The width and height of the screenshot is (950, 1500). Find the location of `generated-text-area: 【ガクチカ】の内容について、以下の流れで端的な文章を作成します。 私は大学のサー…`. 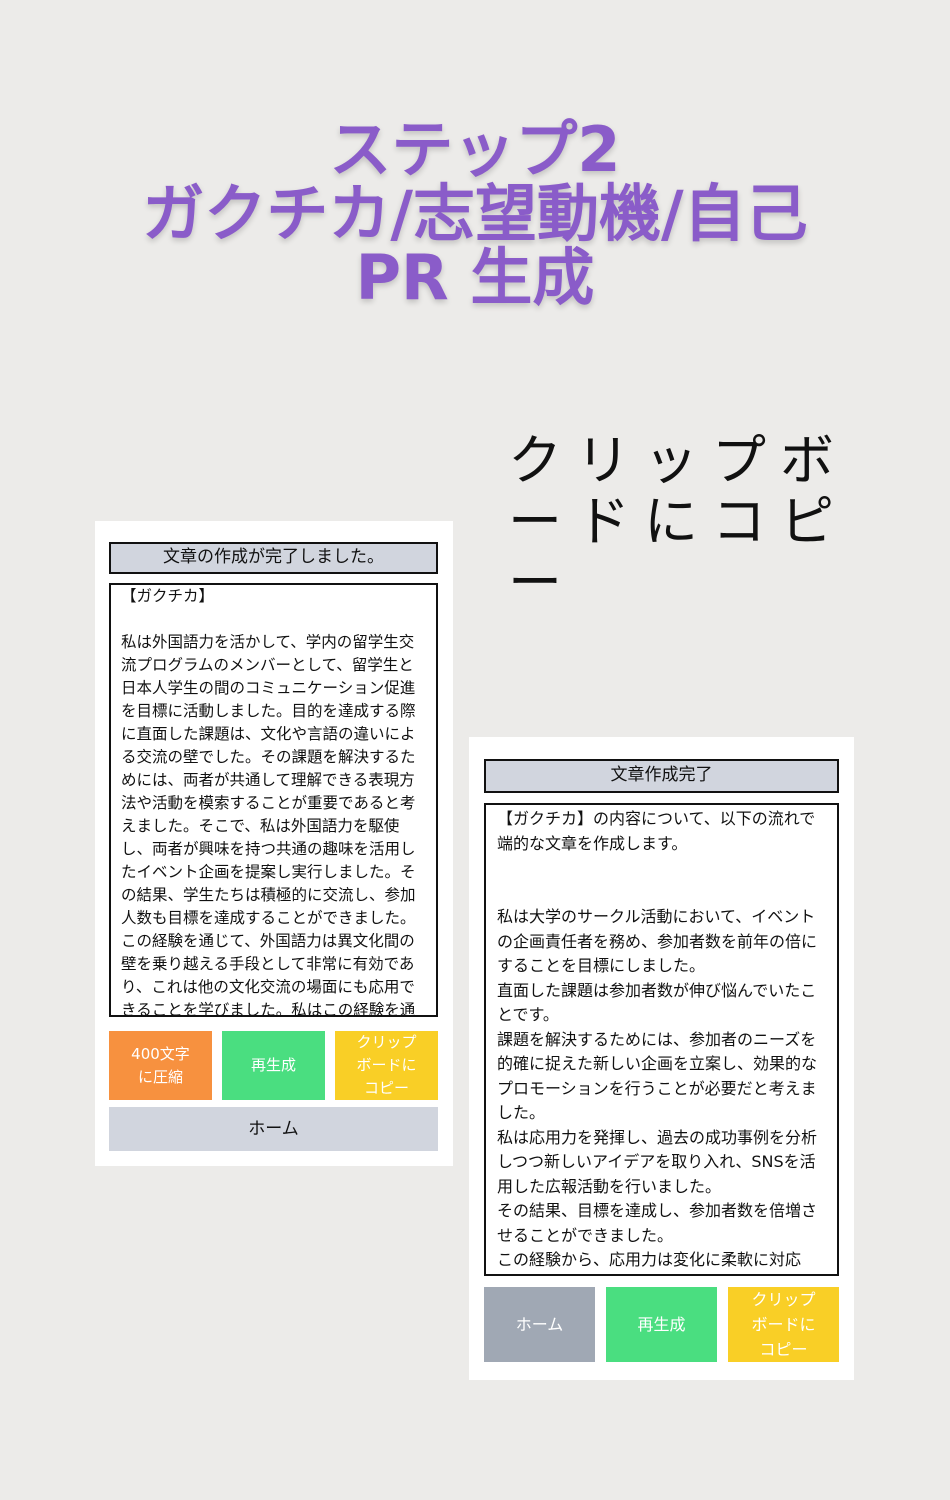

generated-text-area: 【ガクチカ】の内容について、以下の流れで端的な文章を作成します。 私は大学のサー… is located at coordinates (661, 1039).